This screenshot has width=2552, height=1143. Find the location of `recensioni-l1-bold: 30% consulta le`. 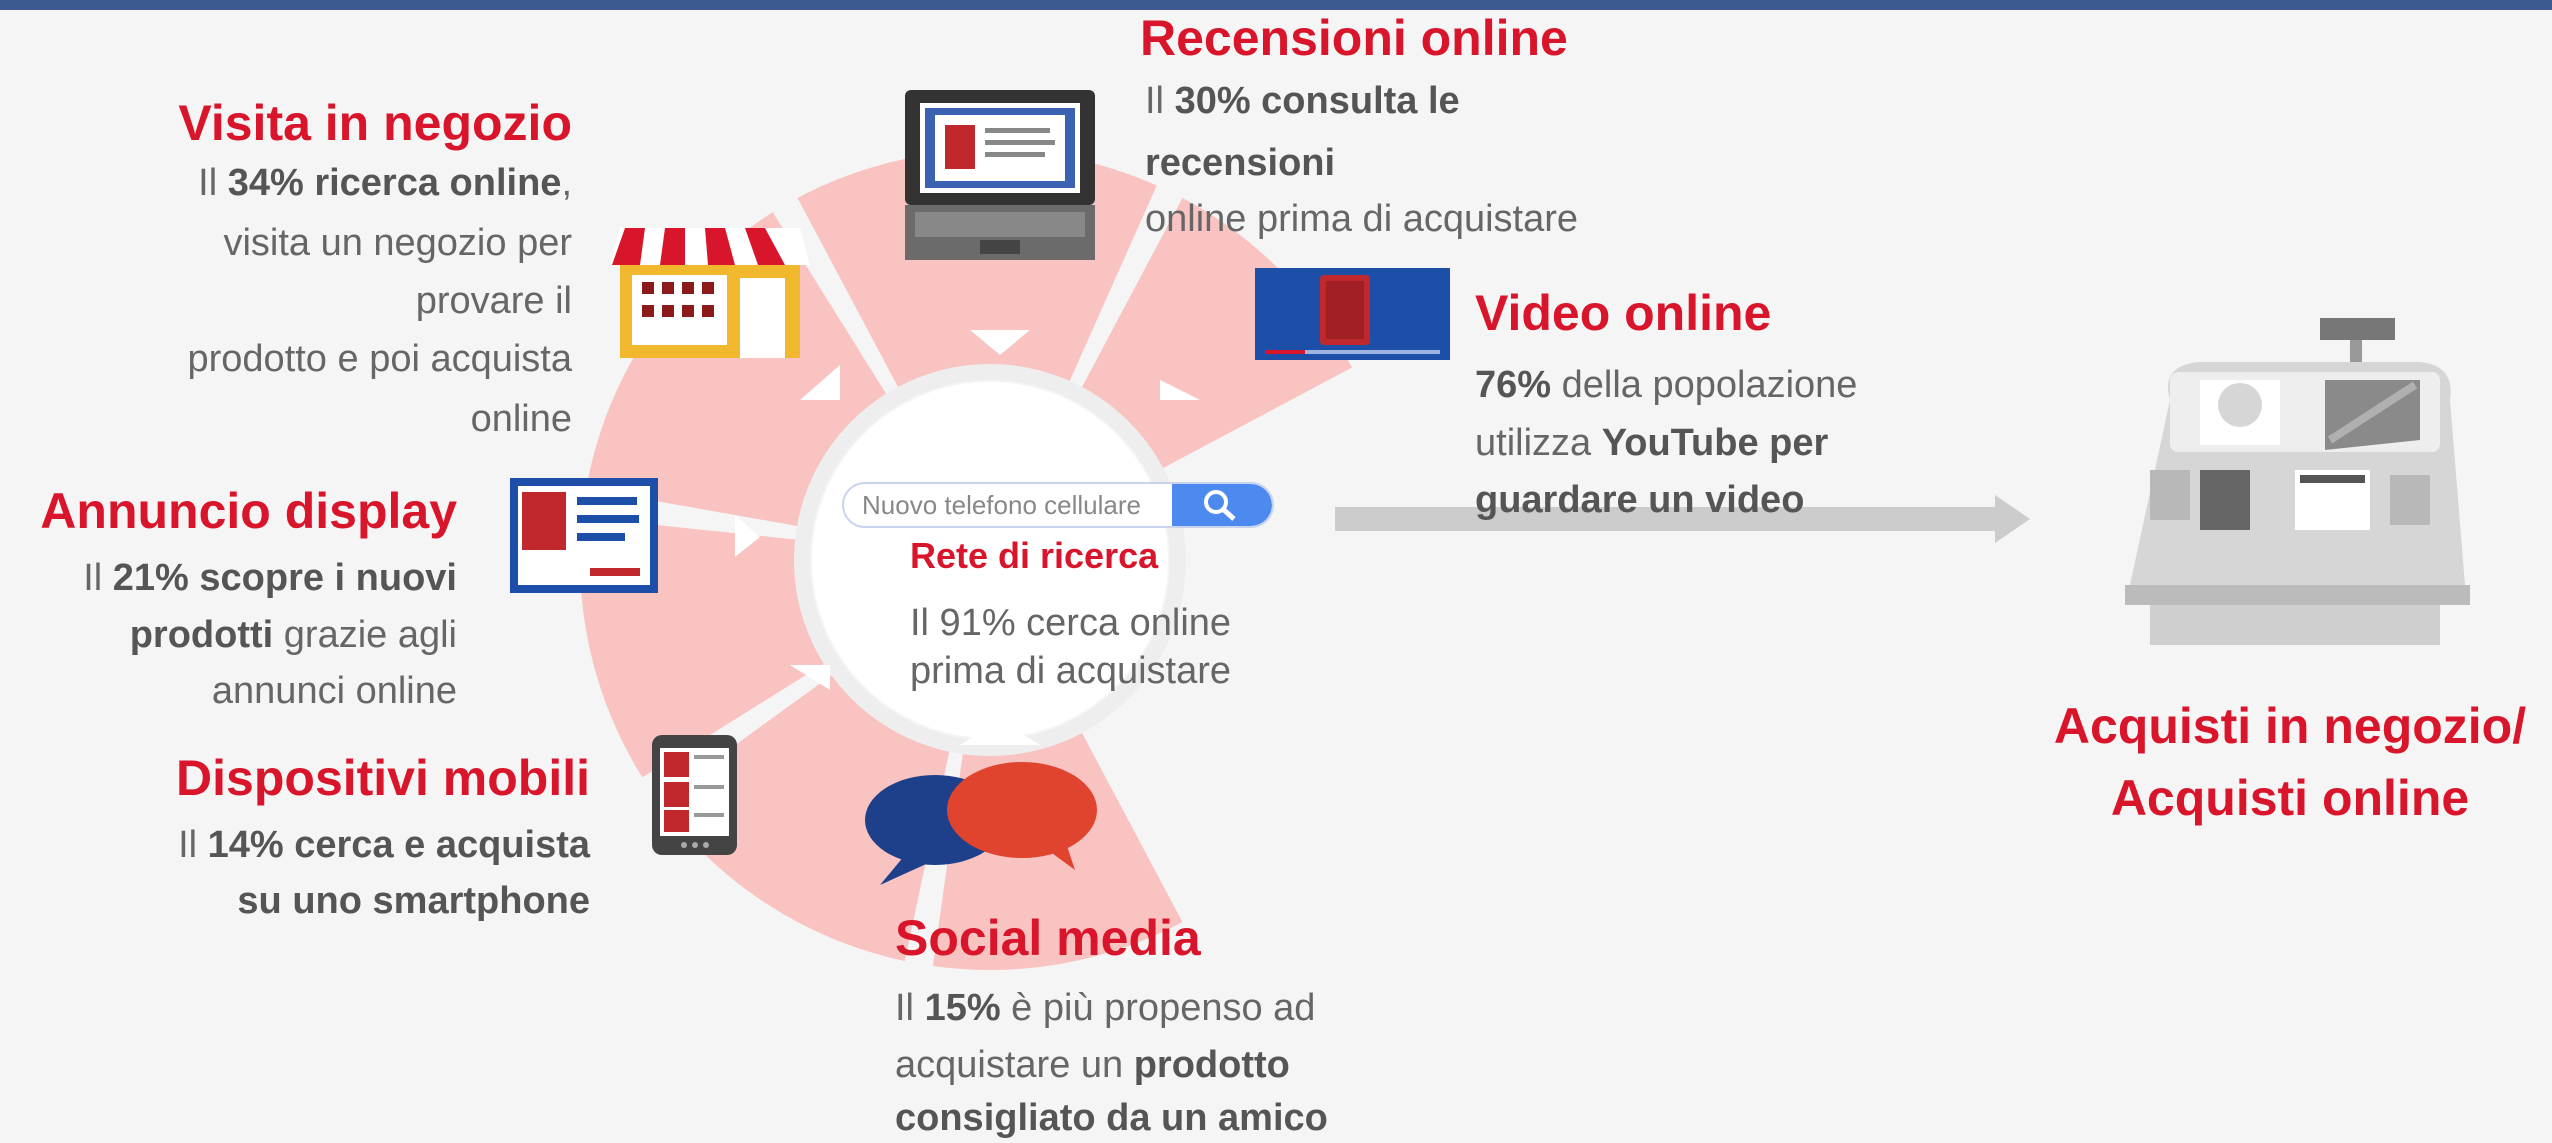

recensioni-l1-bold: 30% consulta le is located at coordinates (1317, 101).